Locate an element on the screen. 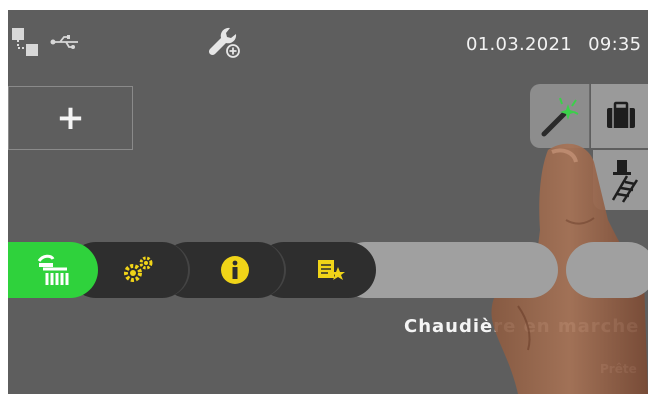 Image resolution: width=648 pixels, height=394 pixels. time-text: 09:35 is located at coordinates (615, 44).